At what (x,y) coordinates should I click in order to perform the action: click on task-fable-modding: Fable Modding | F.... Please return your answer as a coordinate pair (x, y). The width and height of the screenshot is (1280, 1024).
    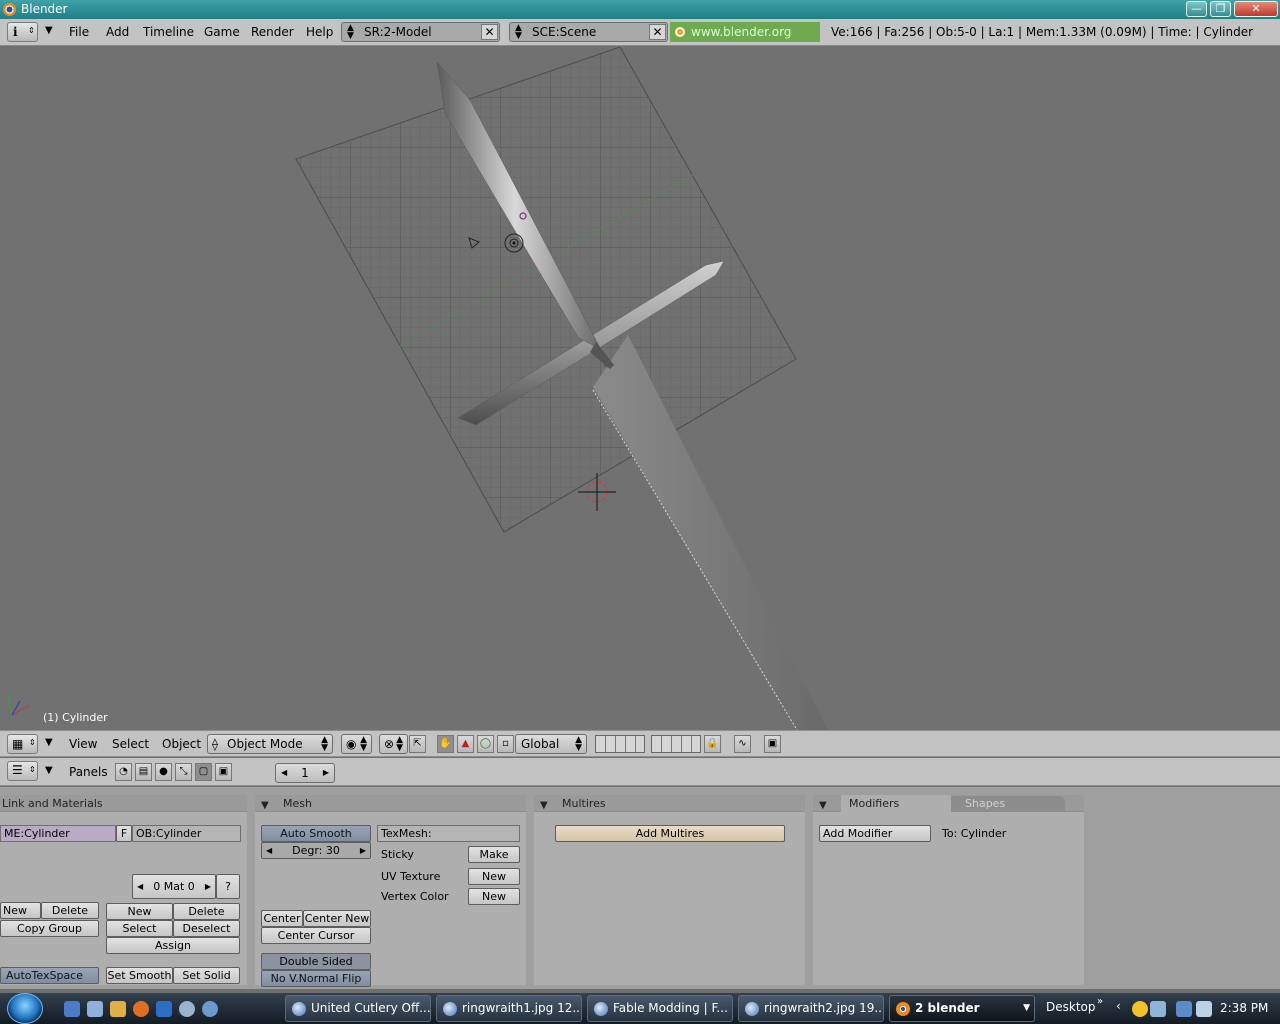
    Looking at the image, I should click on (660, 1008).